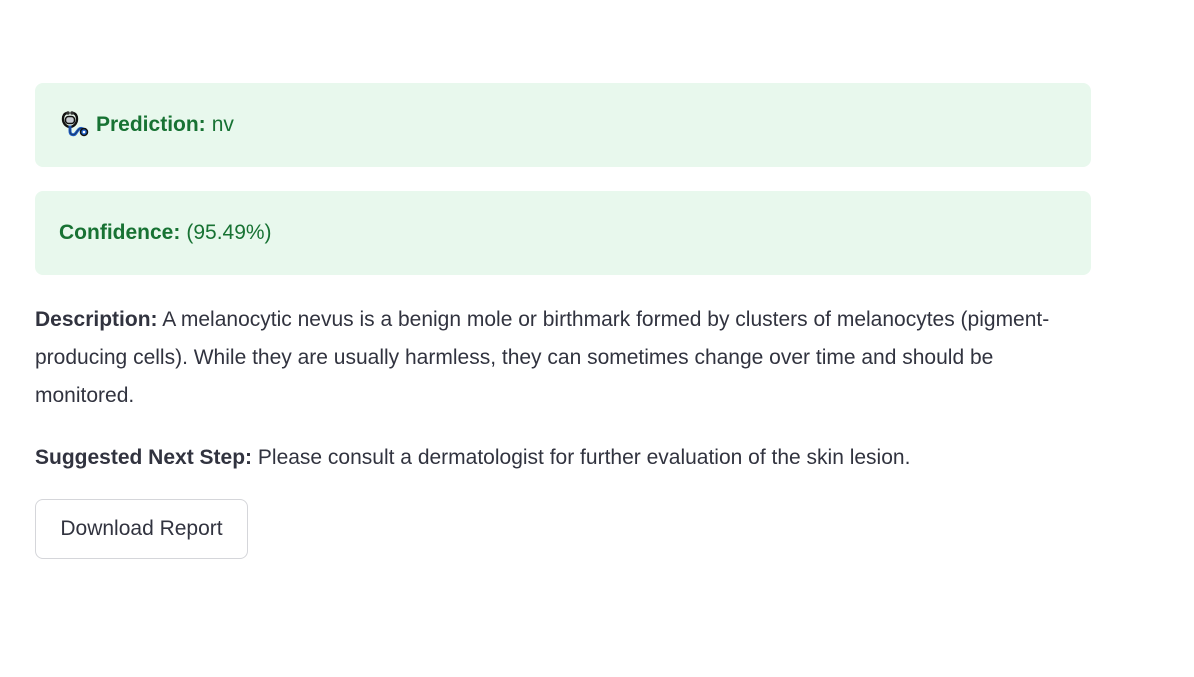  Describe the element at coordinates (563, 233) in the screenshot. I see `confidence-alert: Confidence: (95.49%)` at that location.